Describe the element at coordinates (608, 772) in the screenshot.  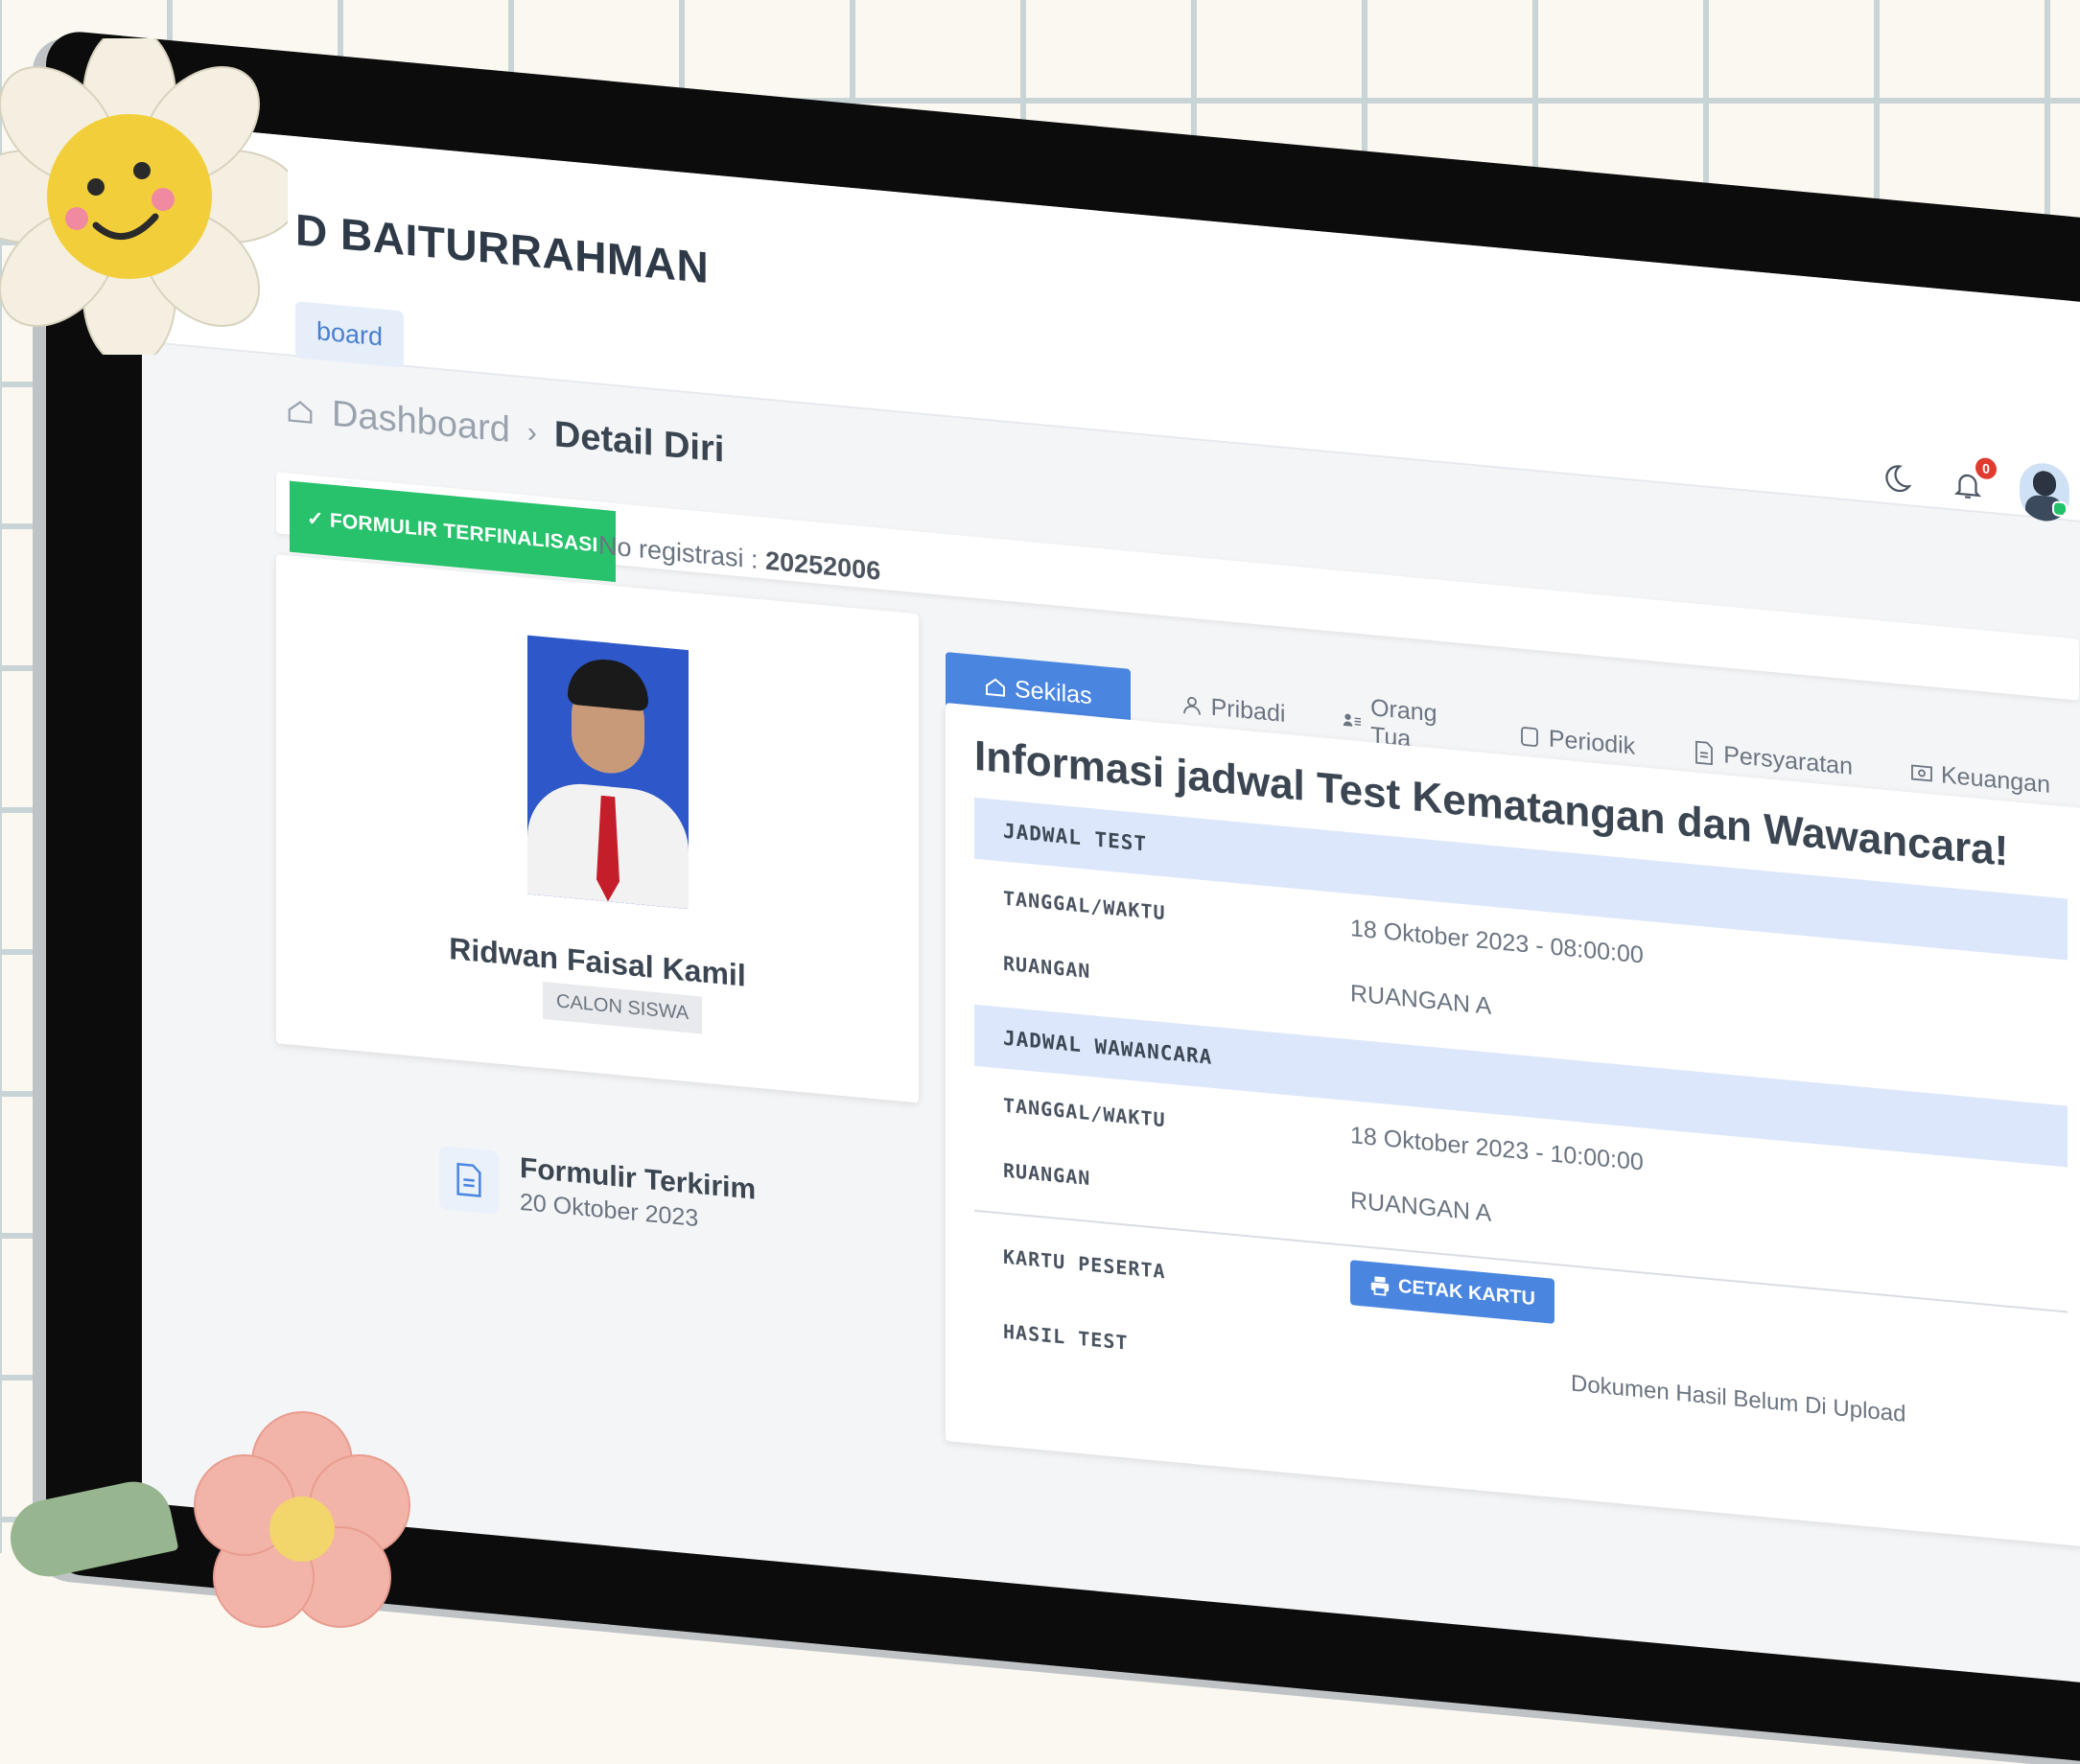
I see `student-photo` at that location.